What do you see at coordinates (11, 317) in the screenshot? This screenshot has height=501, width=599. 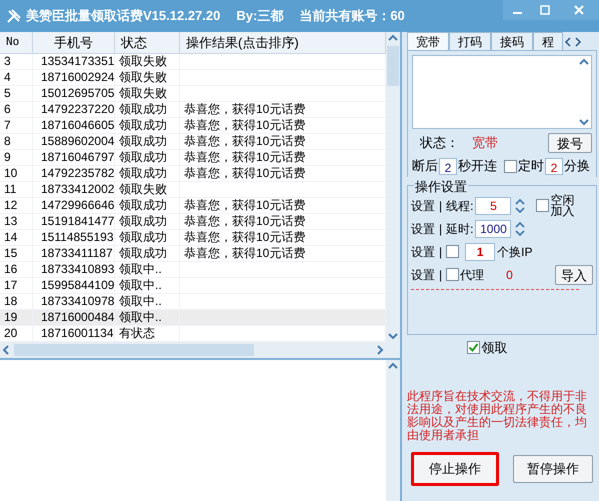 I see `table-cell: 19` at bounding box center [11, 317].